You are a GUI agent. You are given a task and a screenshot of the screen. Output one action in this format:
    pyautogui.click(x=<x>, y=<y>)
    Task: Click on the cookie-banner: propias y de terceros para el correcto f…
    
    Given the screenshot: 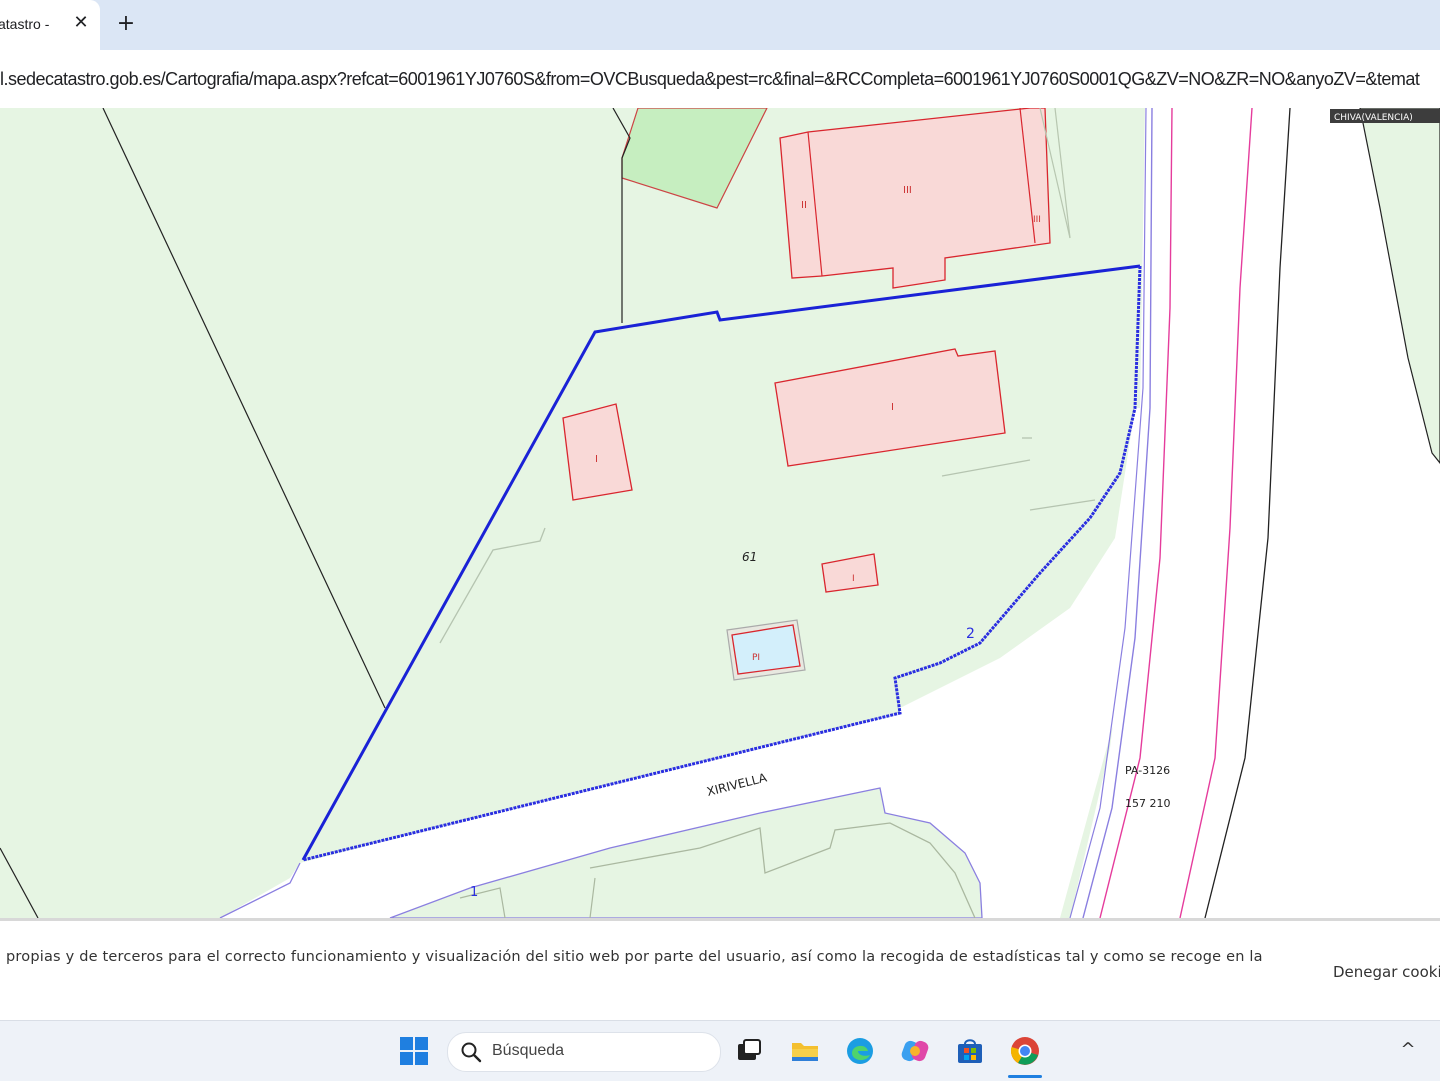 What is the action you would take?
    pyautogui.click(x=720, y=970)
    